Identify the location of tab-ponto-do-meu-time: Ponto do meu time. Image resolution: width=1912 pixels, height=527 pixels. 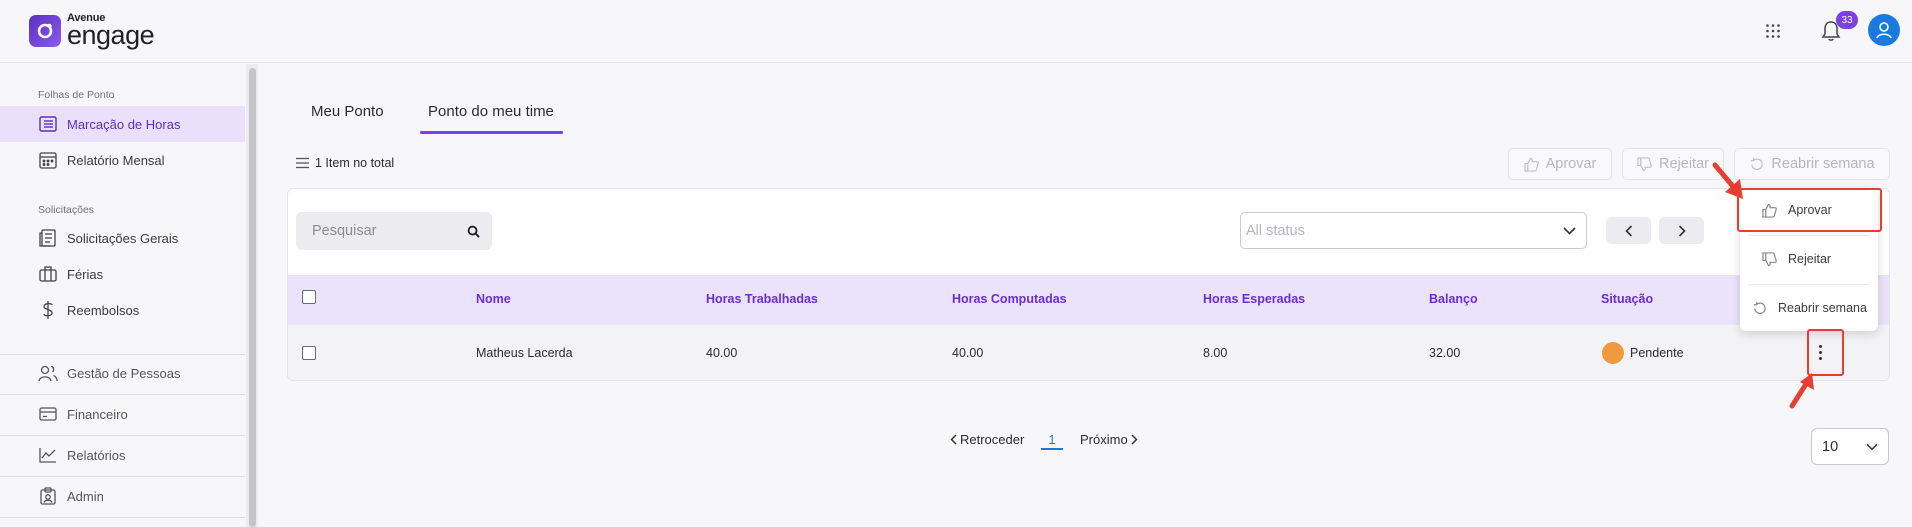
(491, 118).